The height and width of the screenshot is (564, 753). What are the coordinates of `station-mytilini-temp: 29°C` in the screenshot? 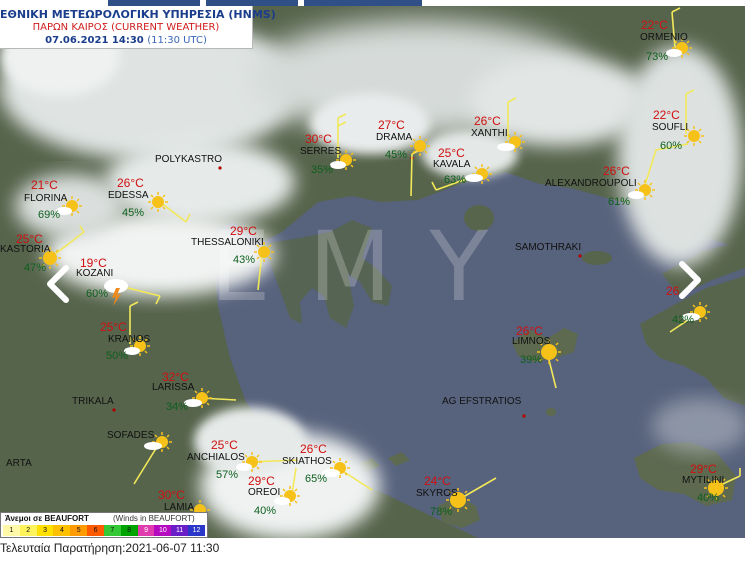 It's located at (703, 469).